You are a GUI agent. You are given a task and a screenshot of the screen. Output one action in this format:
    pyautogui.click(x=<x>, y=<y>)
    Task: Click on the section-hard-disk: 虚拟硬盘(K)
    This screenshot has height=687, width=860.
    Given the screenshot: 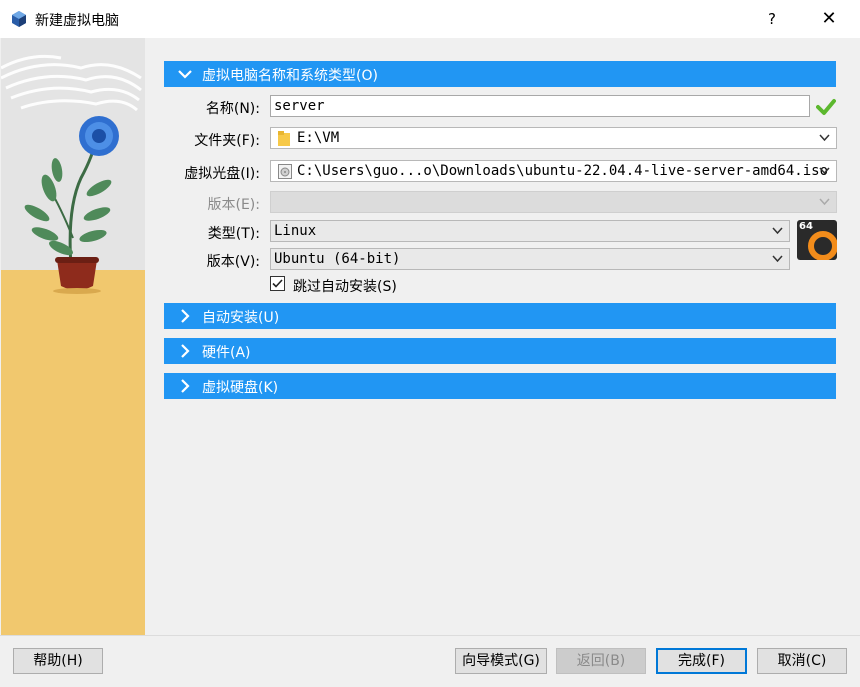 What is the action you would take?
    pyautogui.click(x=500, y=386)
    